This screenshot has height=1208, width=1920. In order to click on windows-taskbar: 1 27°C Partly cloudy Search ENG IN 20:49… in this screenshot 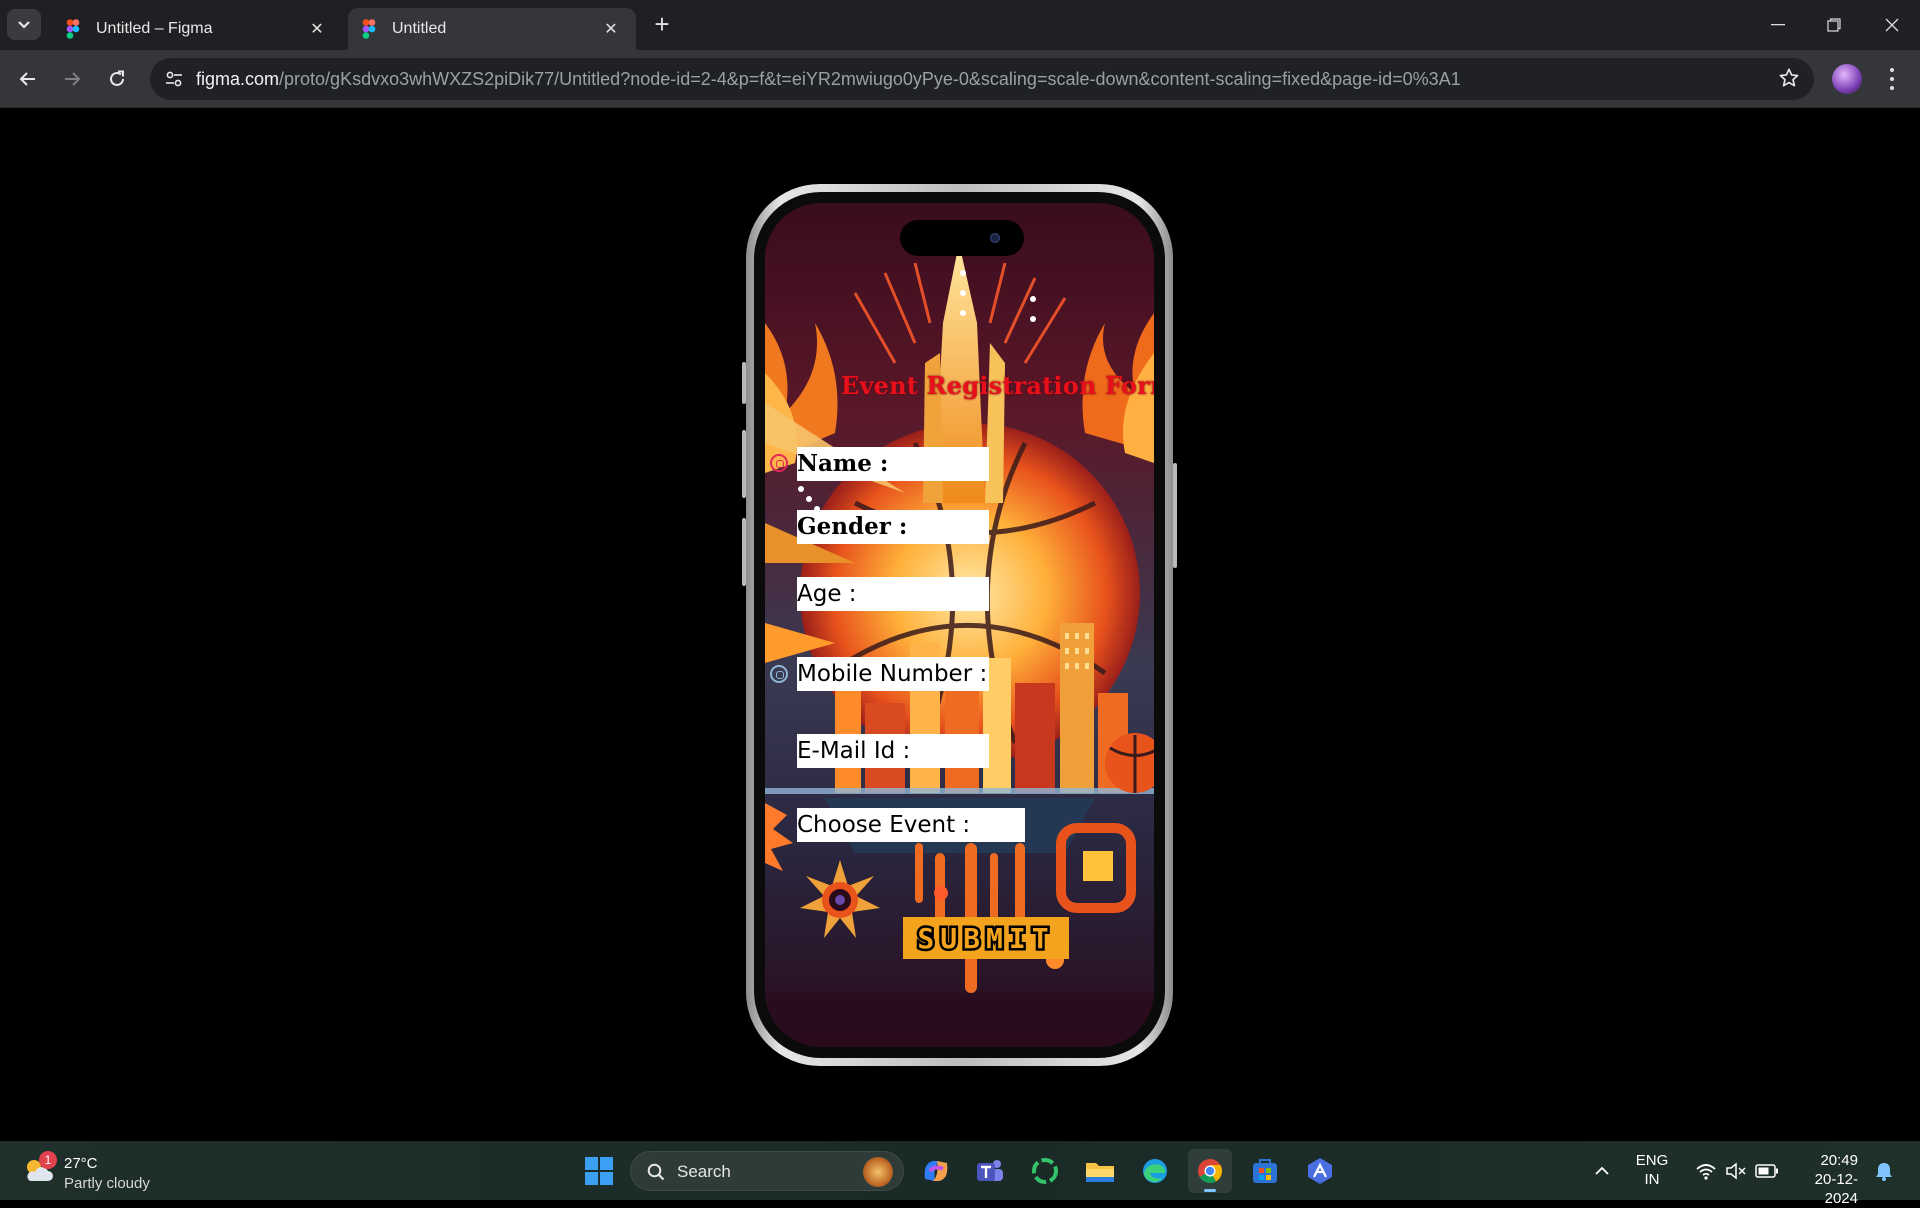, I will do `click(960, 1174)`.